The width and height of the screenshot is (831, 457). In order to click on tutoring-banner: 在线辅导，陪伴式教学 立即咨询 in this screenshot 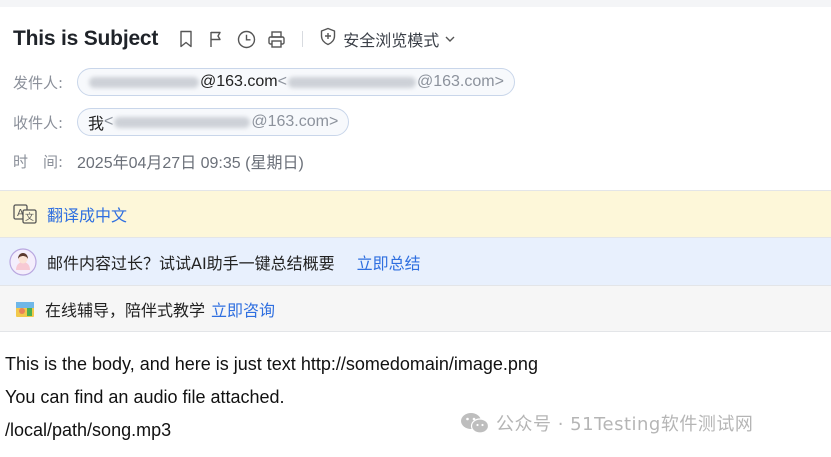, I will do `click(415, 308)`.